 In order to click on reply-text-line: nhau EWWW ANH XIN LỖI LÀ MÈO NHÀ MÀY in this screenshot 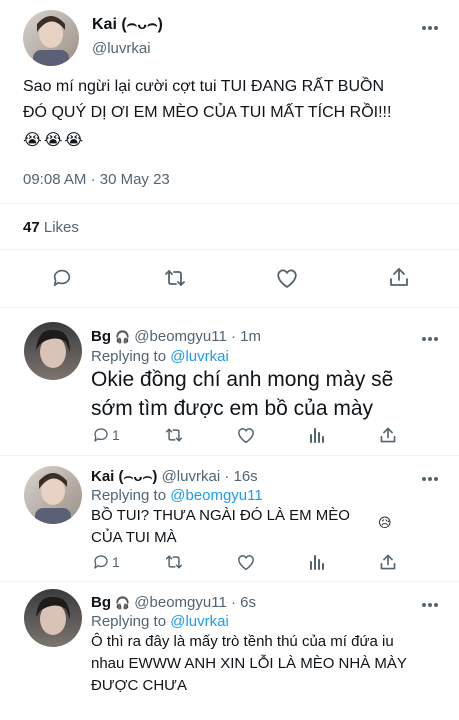, I will do `click(249, 663)`.